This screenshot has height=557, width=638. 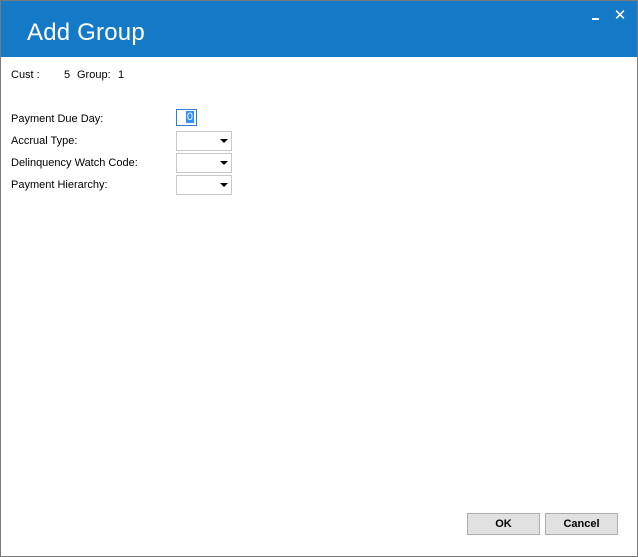 What do you see at coordinates (25, 75) in the screenshot?
I see `cust-label: Cust :` at bounding box center [25, 75].